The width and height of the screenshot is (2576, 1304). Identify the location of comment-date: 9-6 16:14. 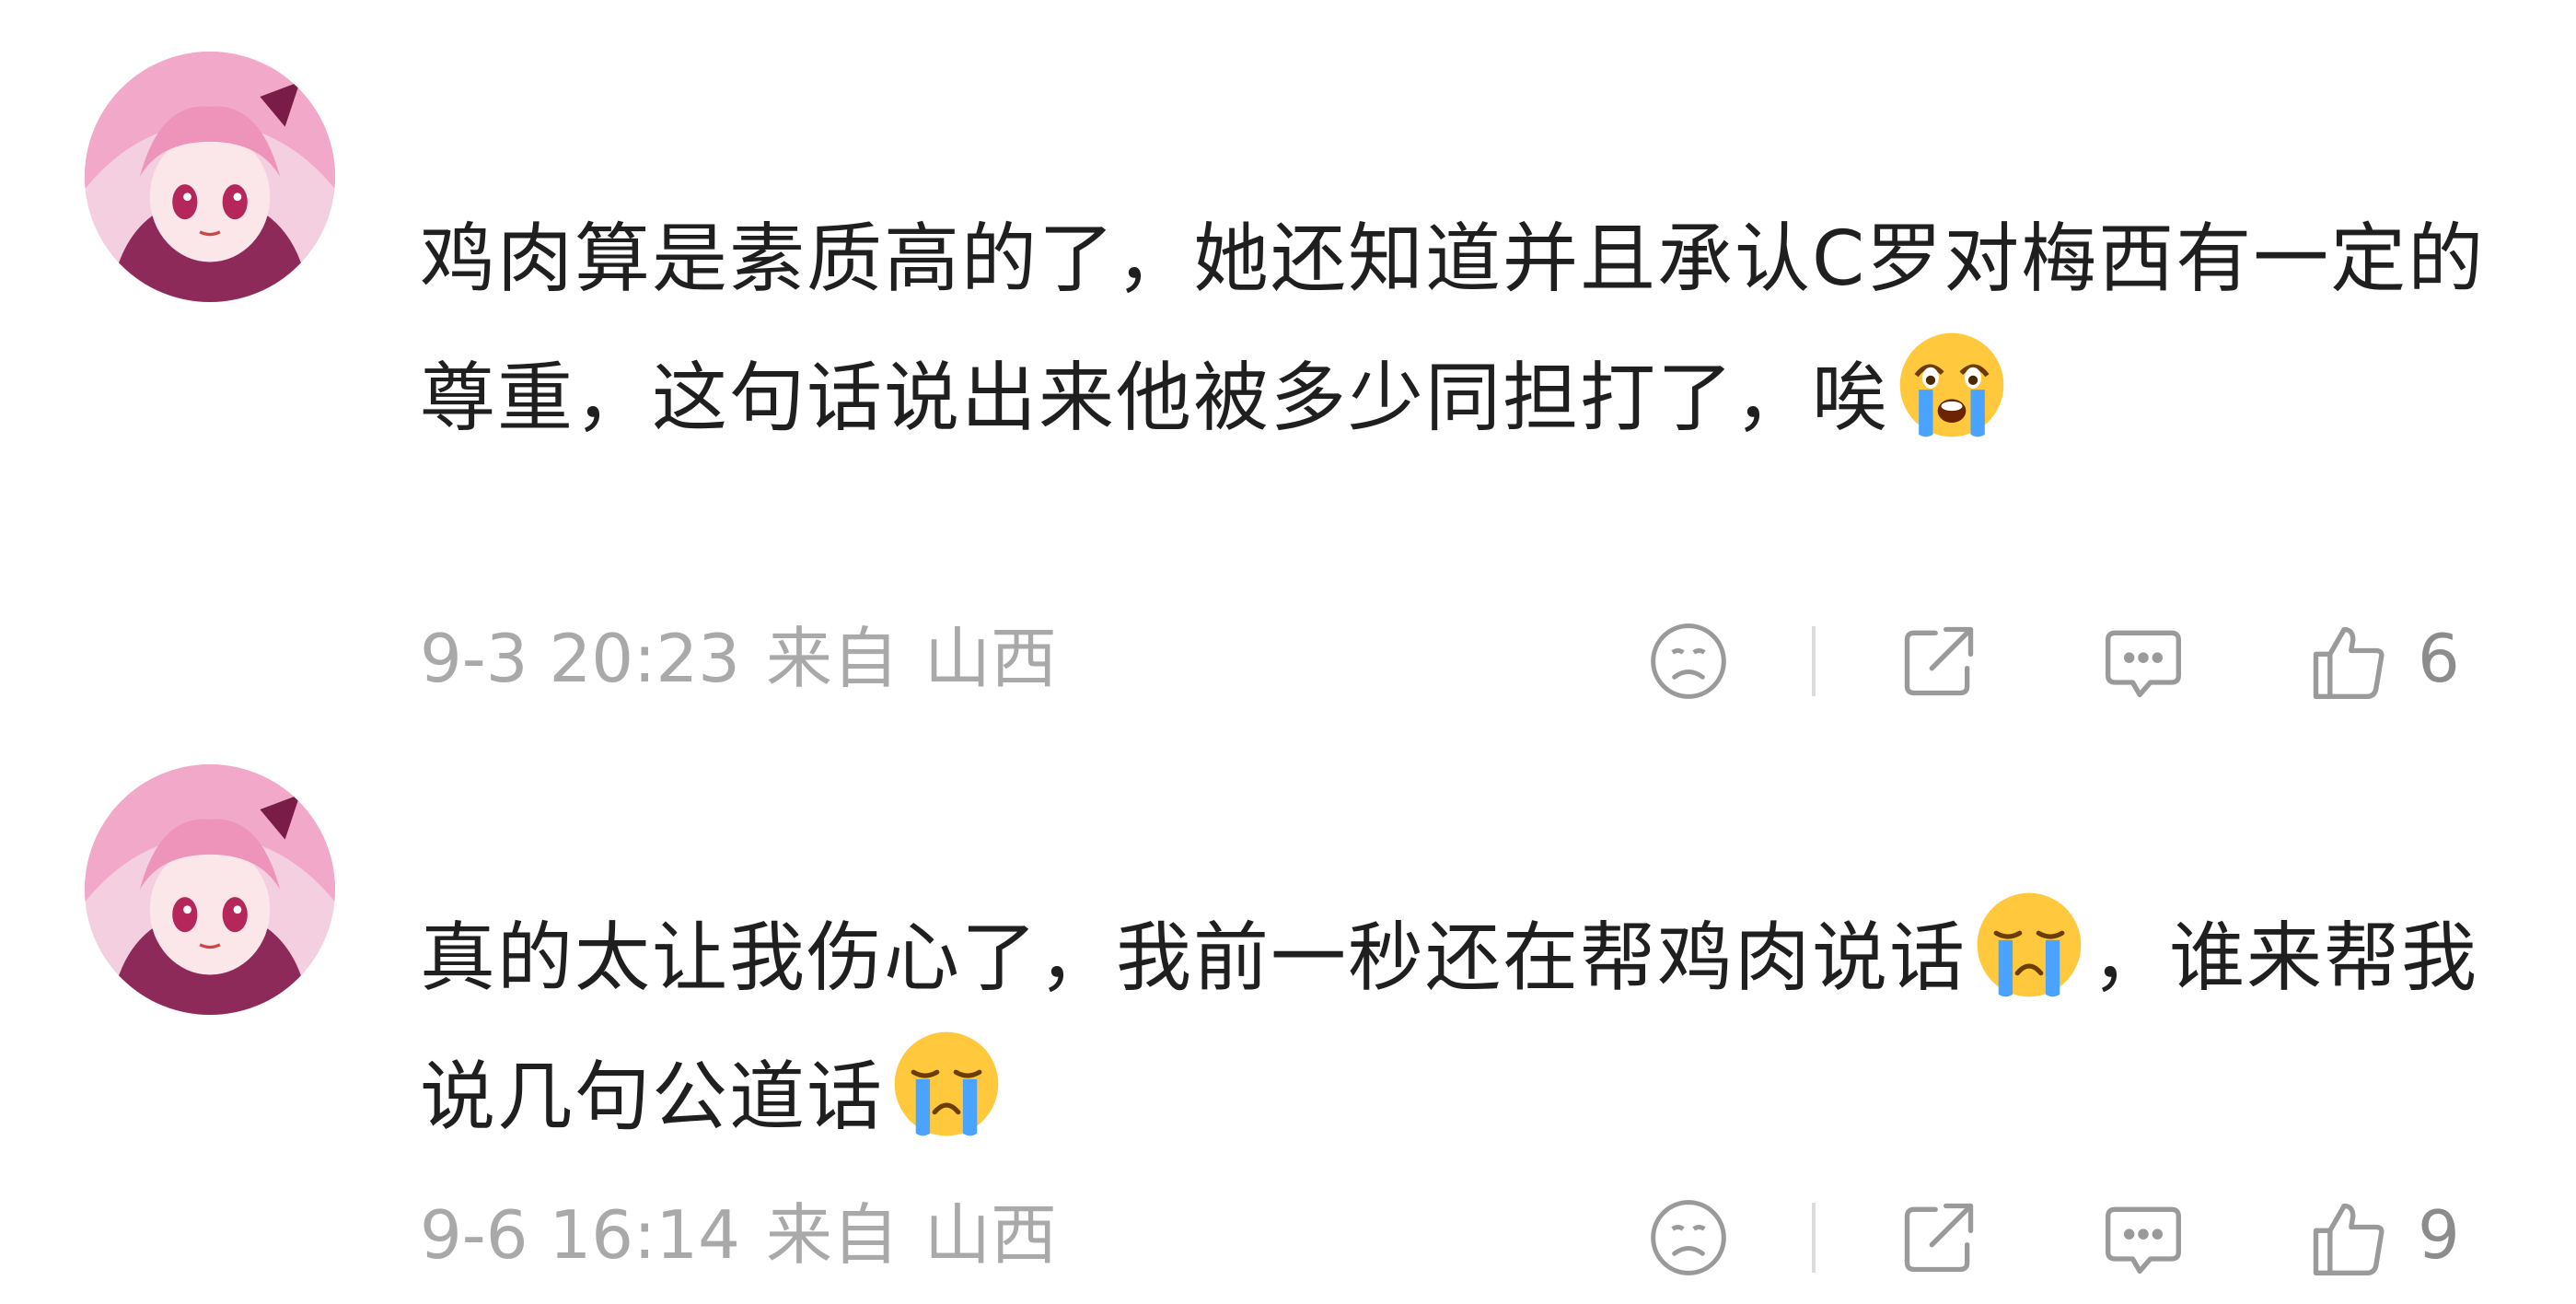
(580, 1235).